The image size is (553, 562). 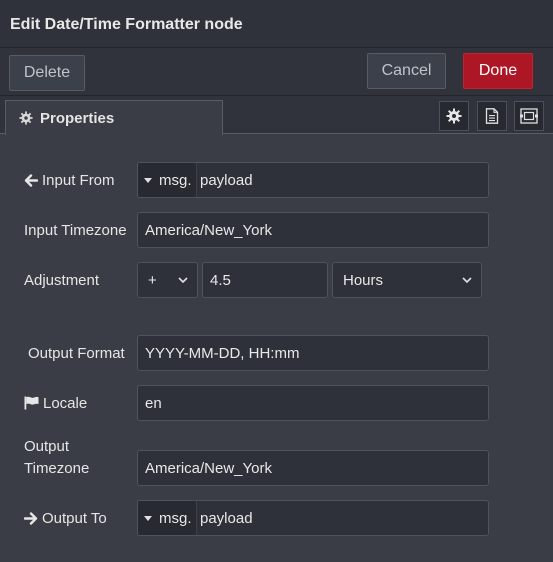 I want to click on tab-properties: Properties, so click(x=114, y=117).